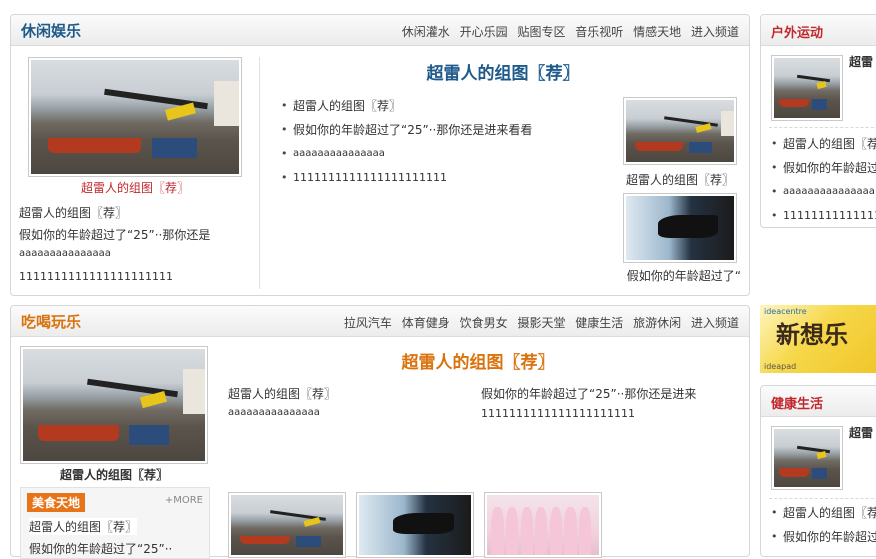 The image size is (876, 559). Describe the element at coordinates (822, 127) in the screenshot. I see `outdoor-divider` at that location.